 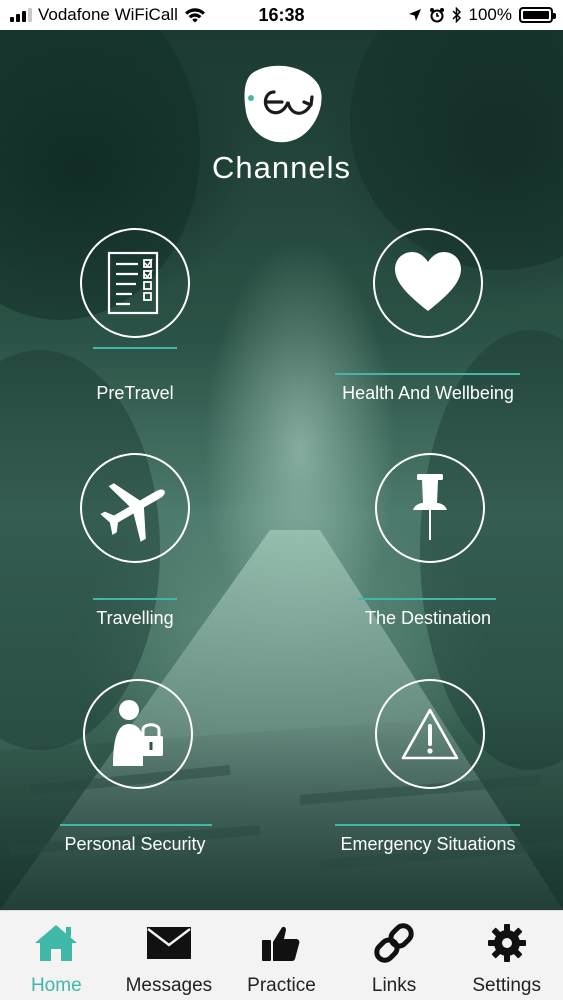 I want to click on channel-the-destination: The Destination, so click(x=428, y=550).